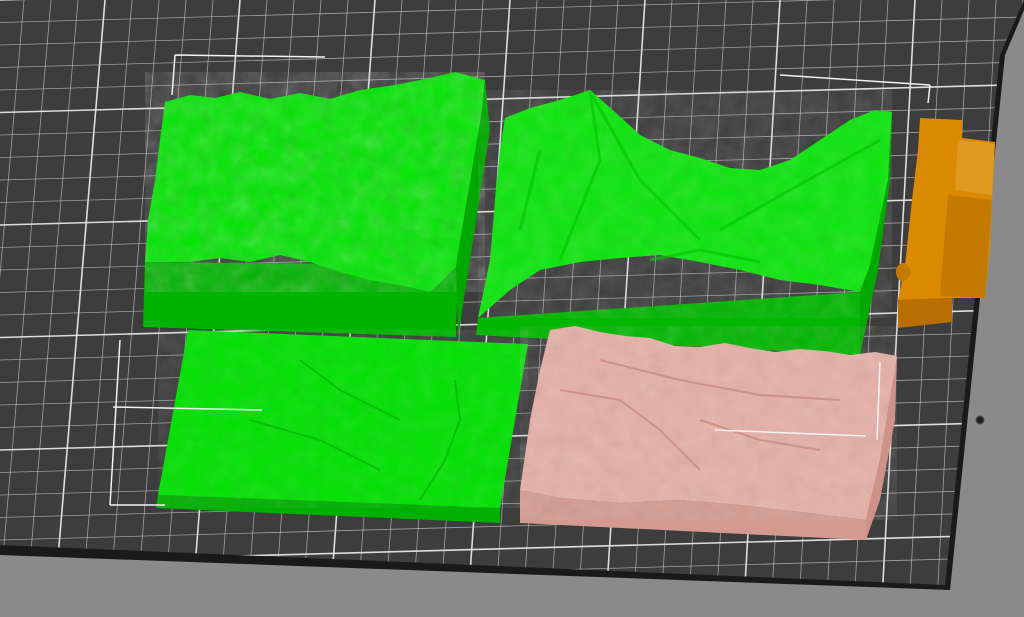 Image resolution: width=1024 pixels, height=617 pixels. I want to click on model-knob, so click(903, 272).